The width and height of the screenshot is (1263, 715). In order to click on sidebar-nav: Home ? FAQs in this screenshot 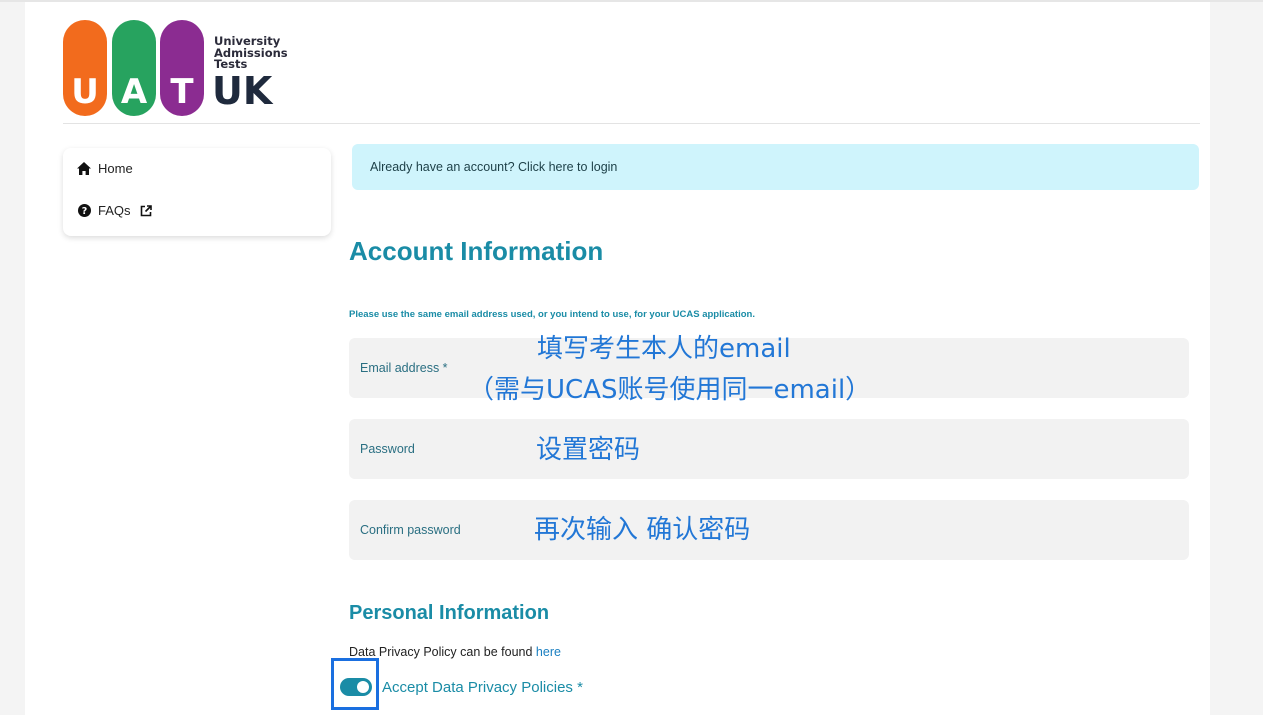, I will do `click(197, 192)`.